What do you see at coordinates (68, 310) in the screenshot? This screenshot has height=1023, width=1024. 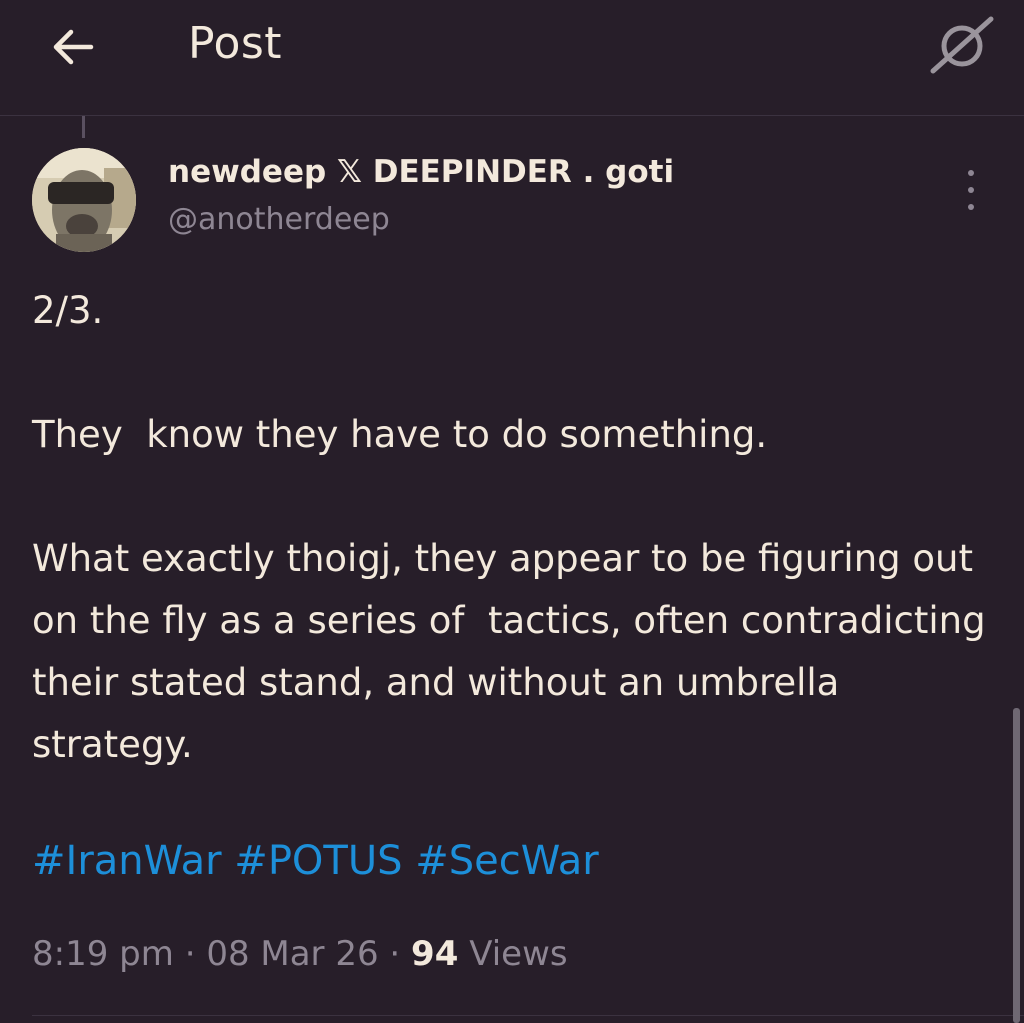 I see `post-paragraph: 2/3.` at bounding box center [68, 310].